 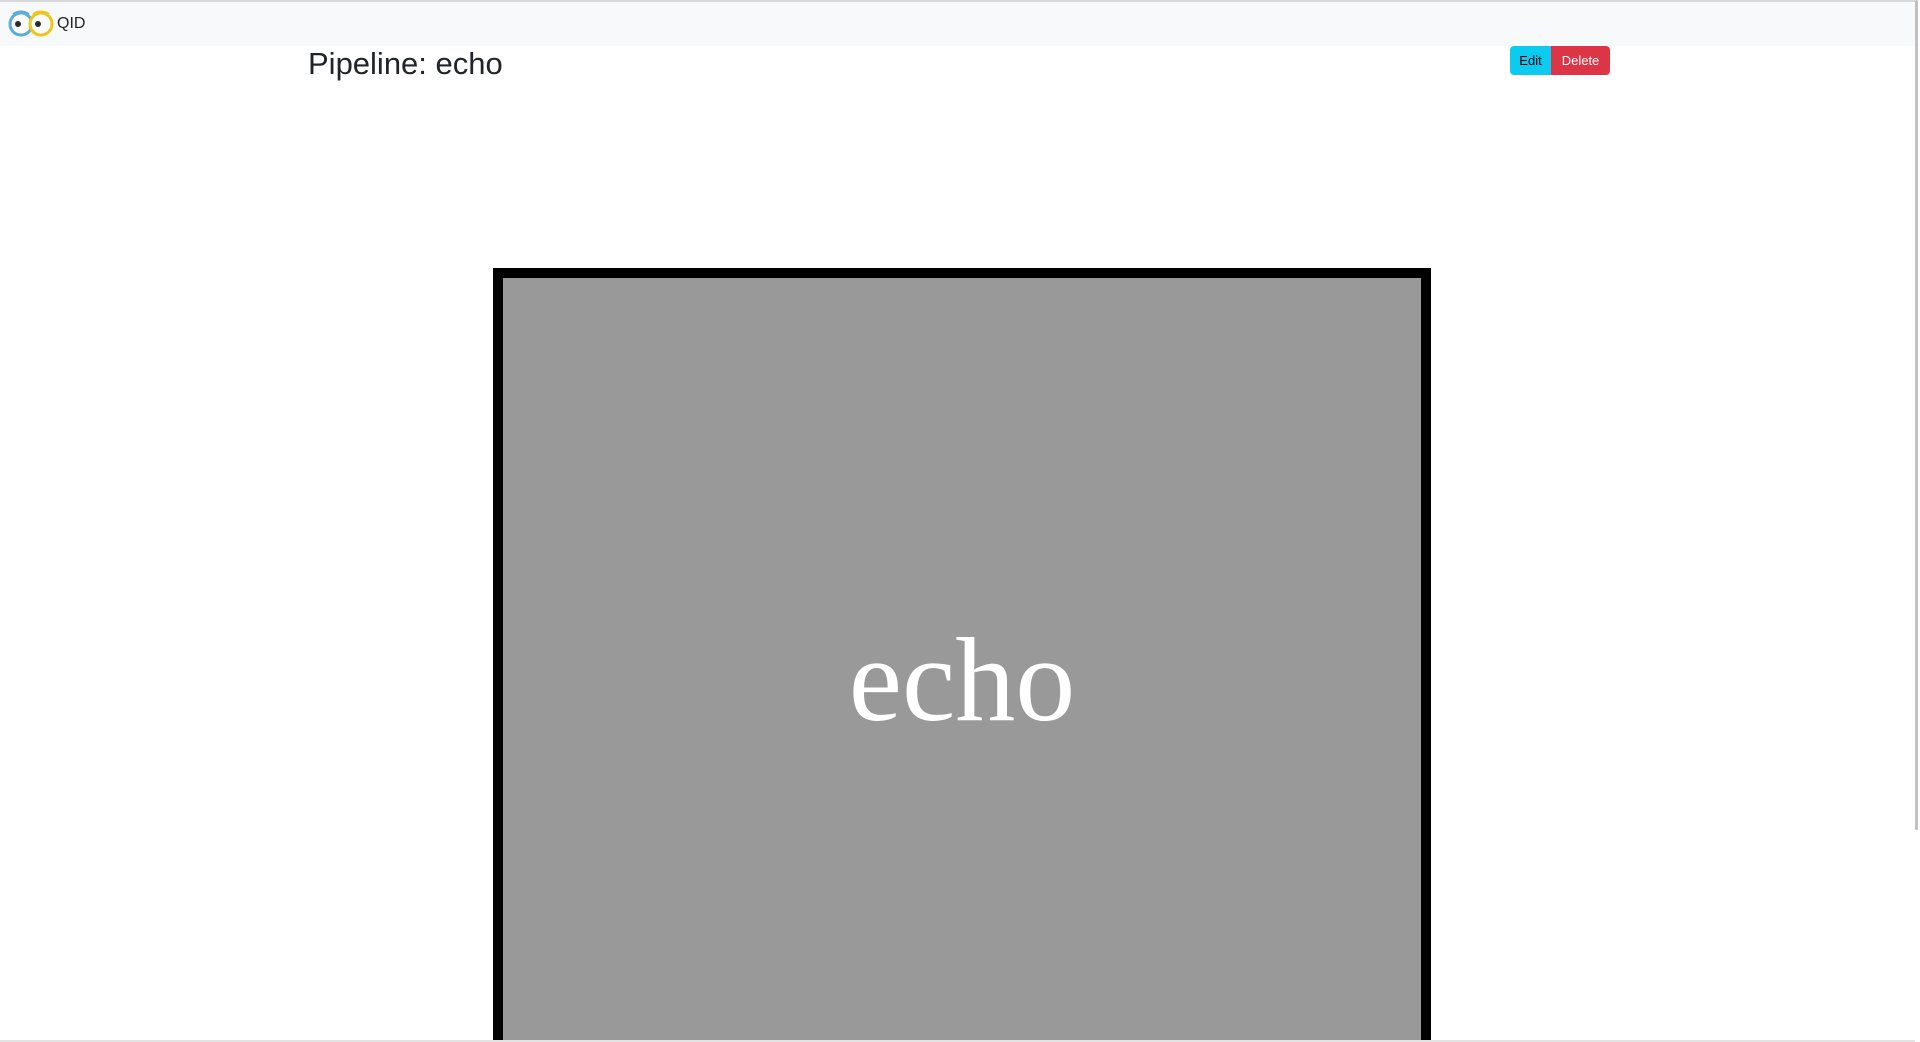 I want to click on owl-eyes-logo-icon, so click(x=31, y=23).